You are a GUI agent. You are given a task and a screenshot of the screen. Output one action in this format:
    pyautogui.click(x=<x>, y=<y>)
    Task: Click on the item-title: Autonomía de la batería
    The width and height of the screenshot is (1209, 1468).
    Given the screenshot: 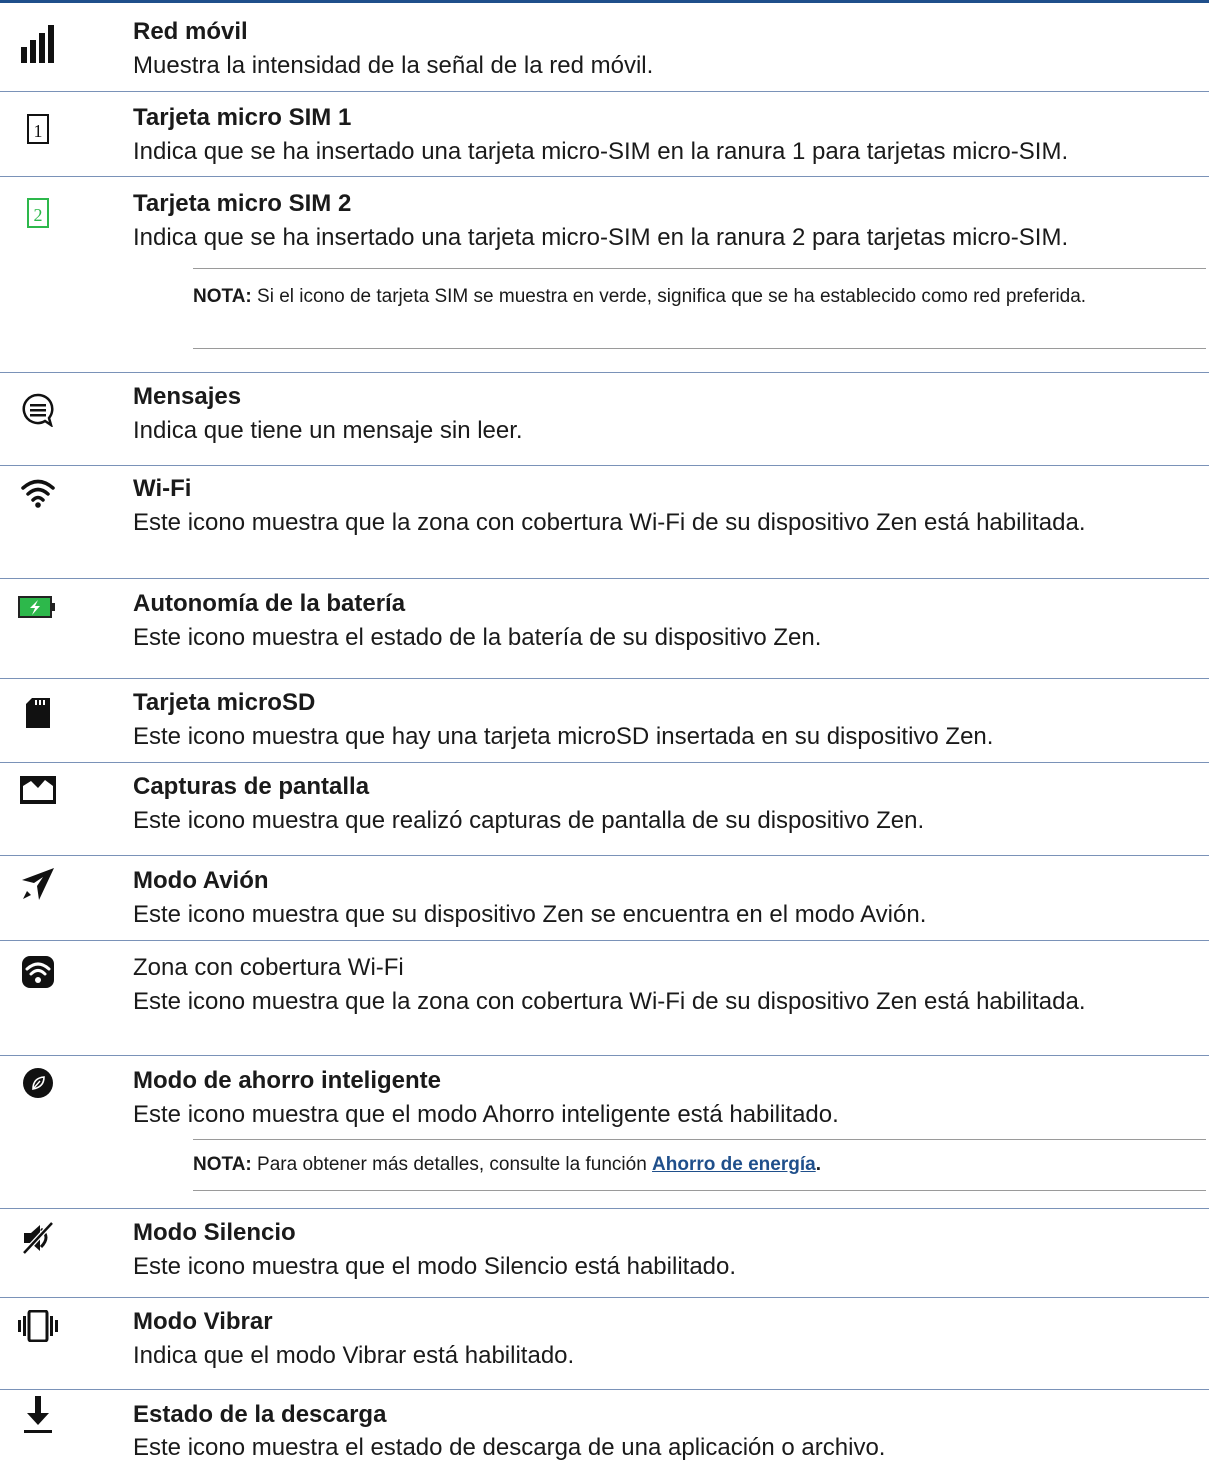 What is the action you would take?
    pyautogui.click(x=269, y=603)
    